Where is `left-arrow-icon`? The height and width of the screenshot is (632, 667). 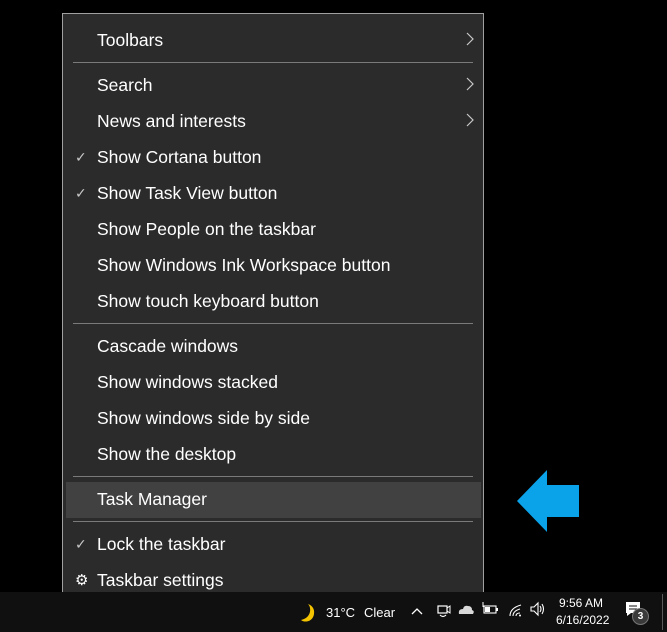 left-arrow-icon is located at coordinates (548, 501).